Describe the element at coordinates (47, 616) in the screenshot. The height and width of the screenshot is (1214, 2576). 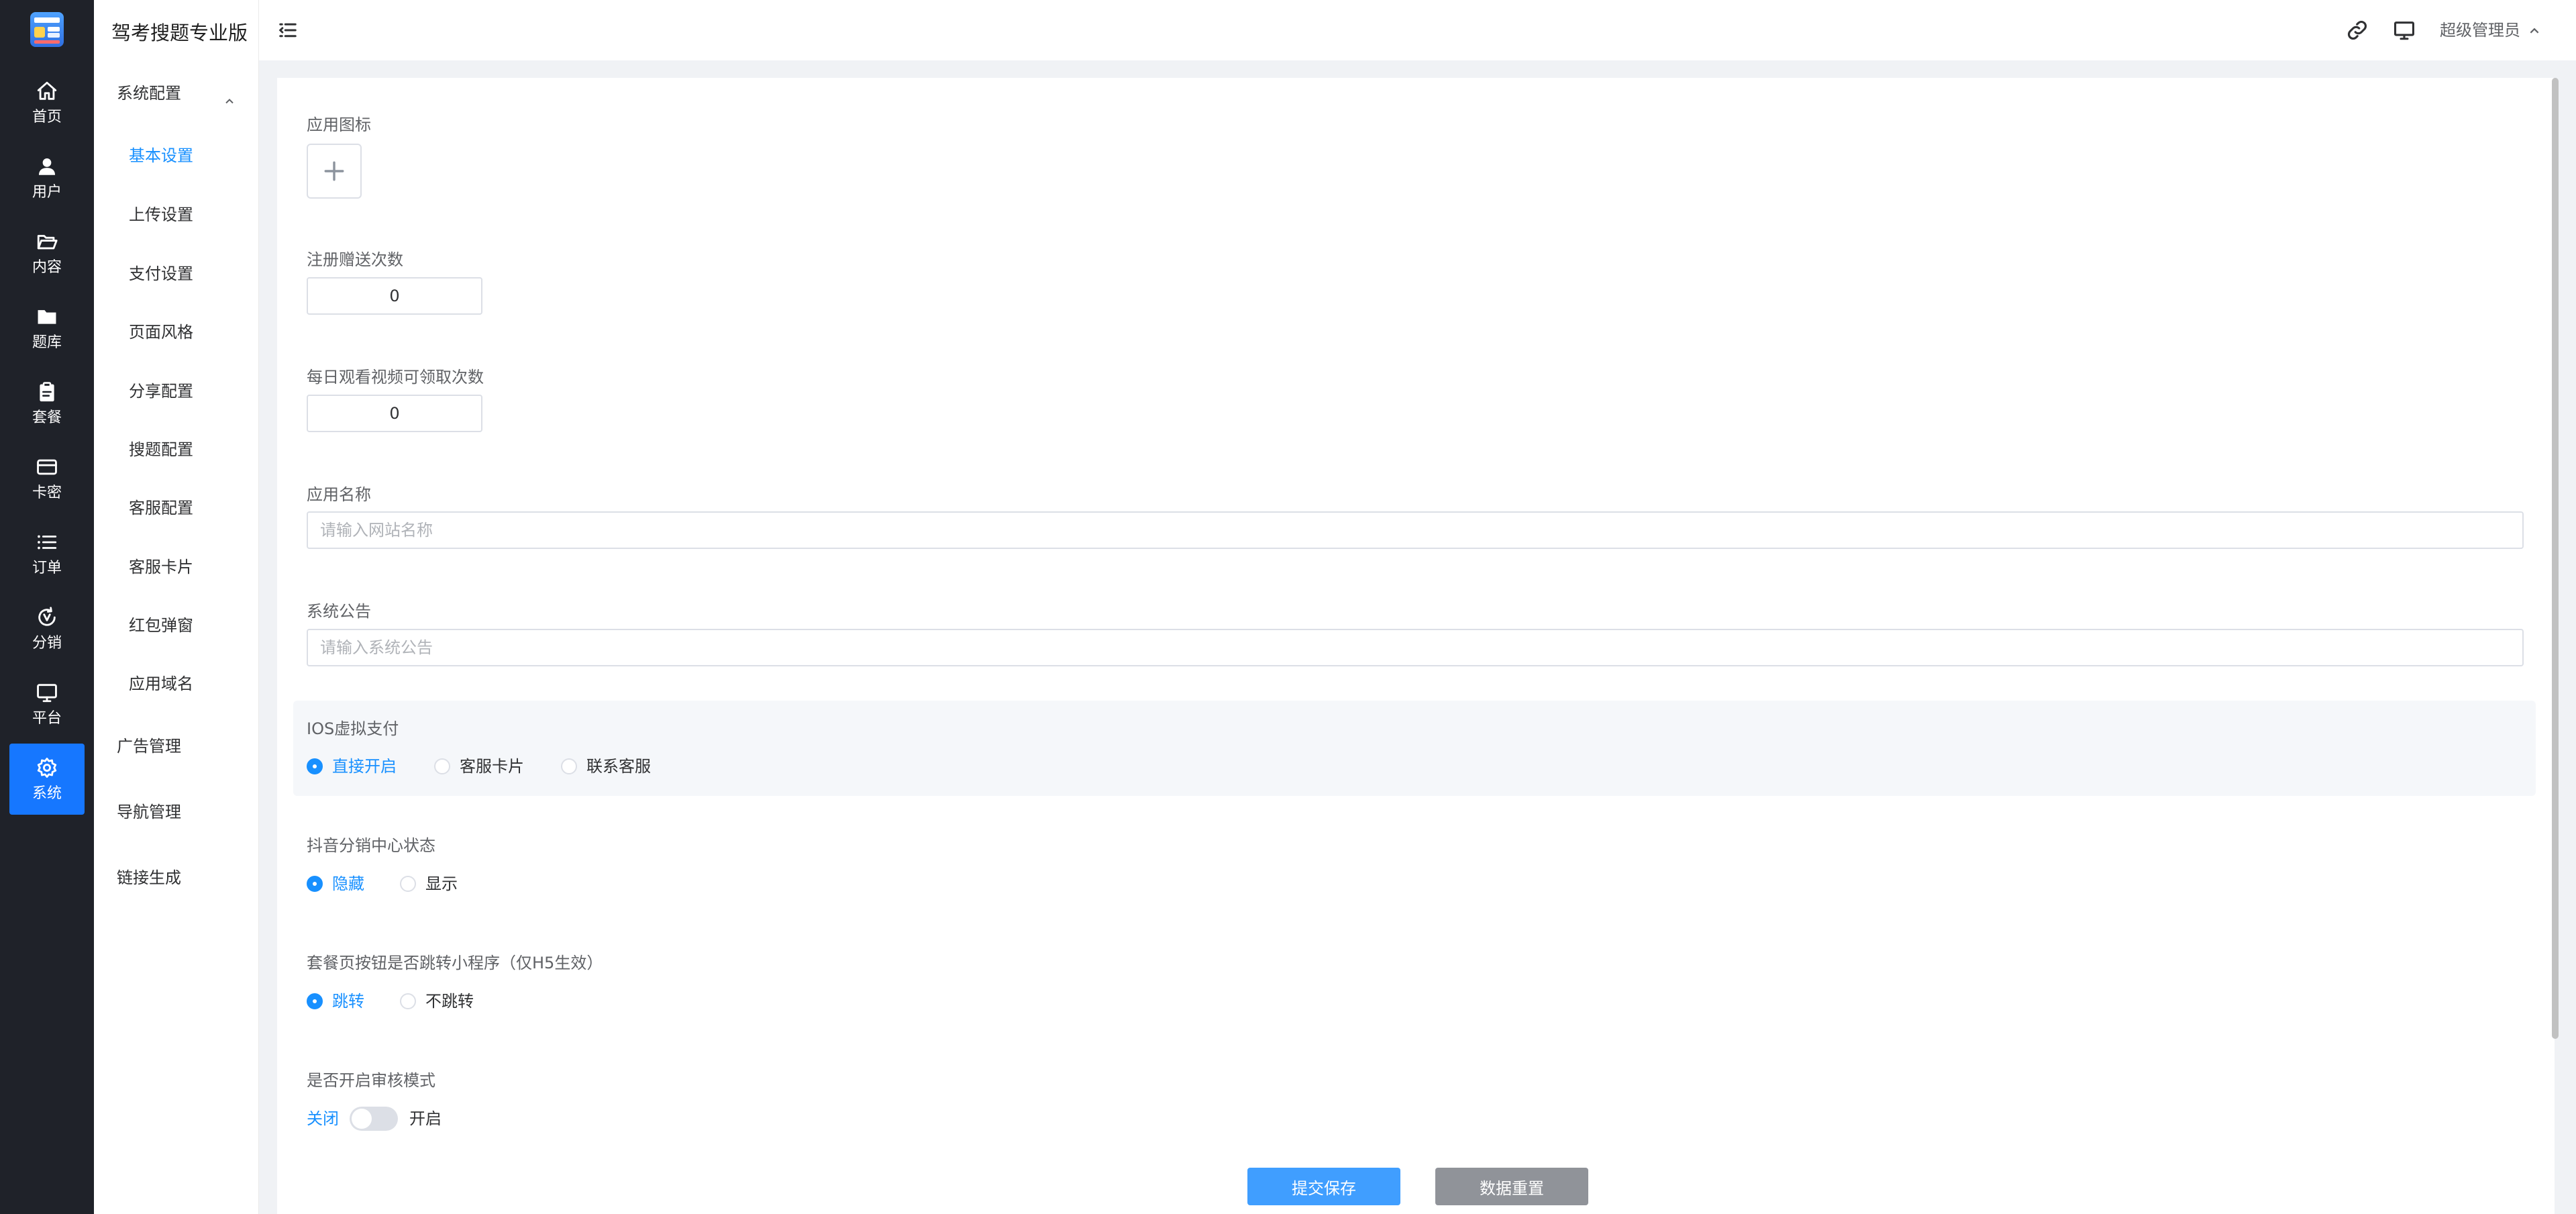
I see `distribution-icon` at that location.